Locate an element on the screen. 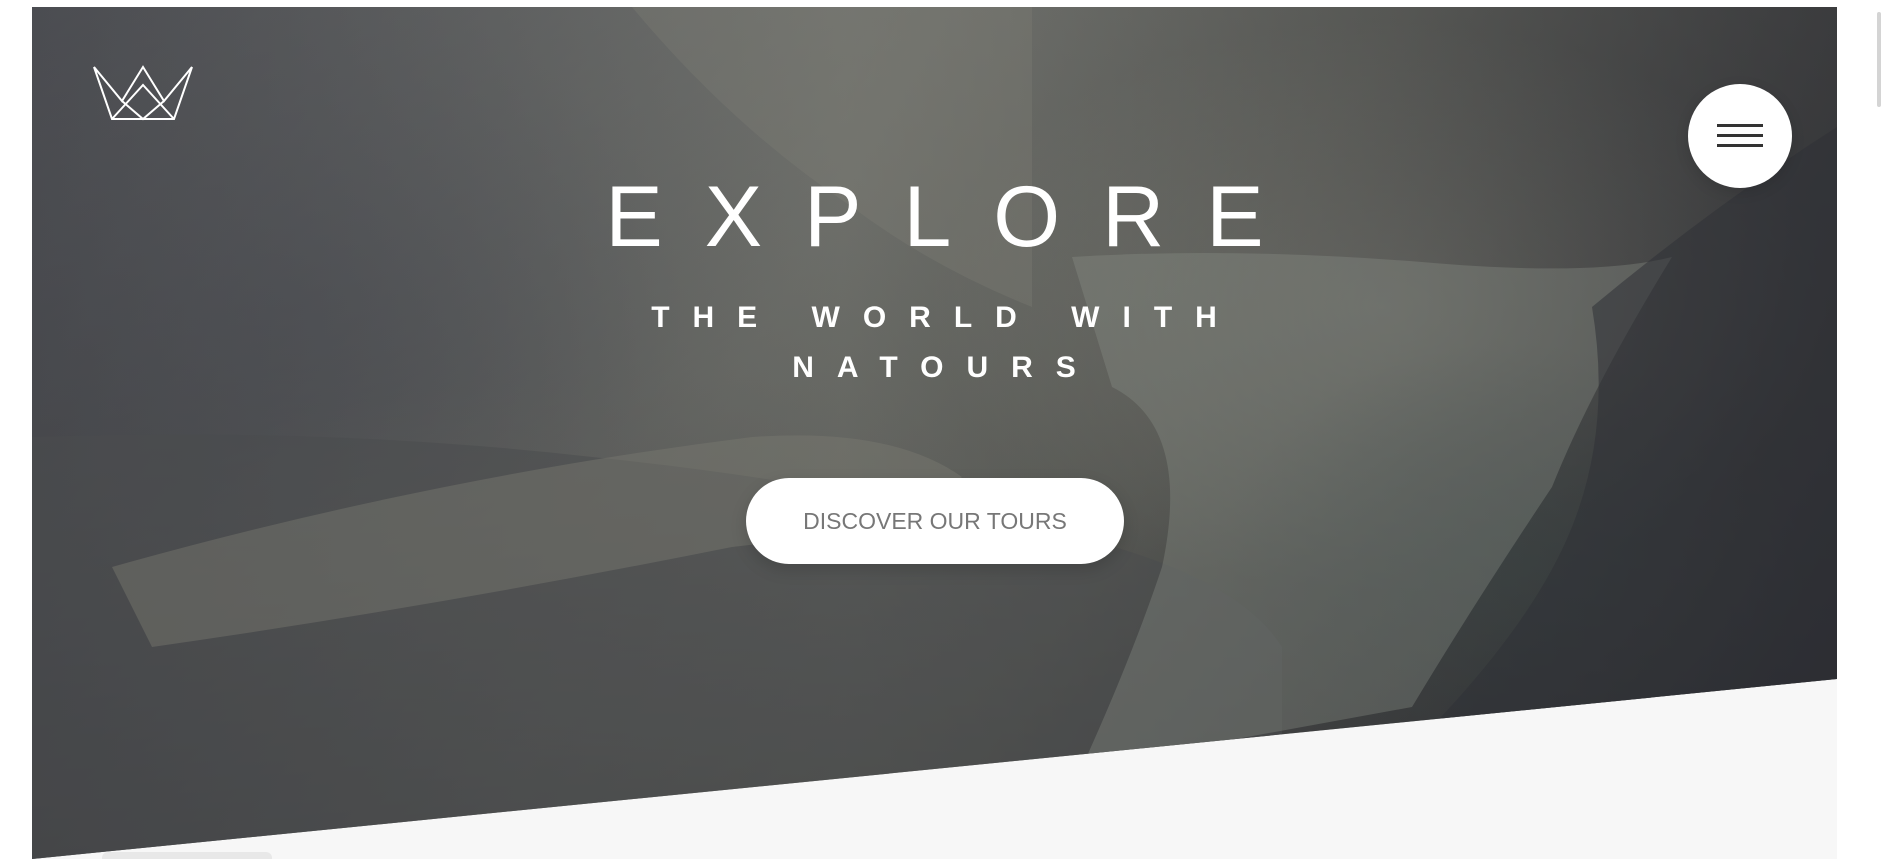 This screenshot has width=1886, height=859. hero-title-main: EXPLORE is located at coordinates (955, 217).